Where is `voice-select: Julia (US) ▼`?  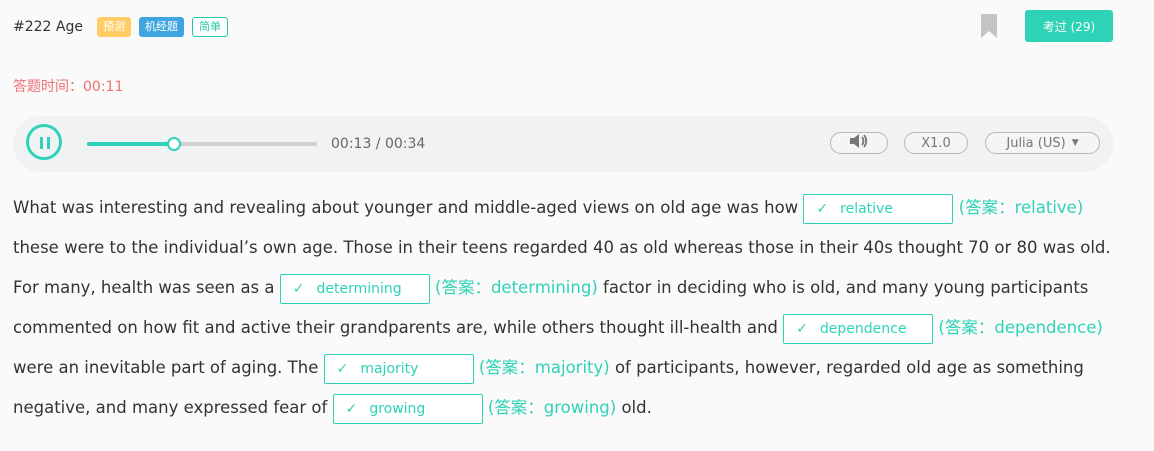 voice-select: Julia (US) ▼ is located at coordinates (1042, 143).